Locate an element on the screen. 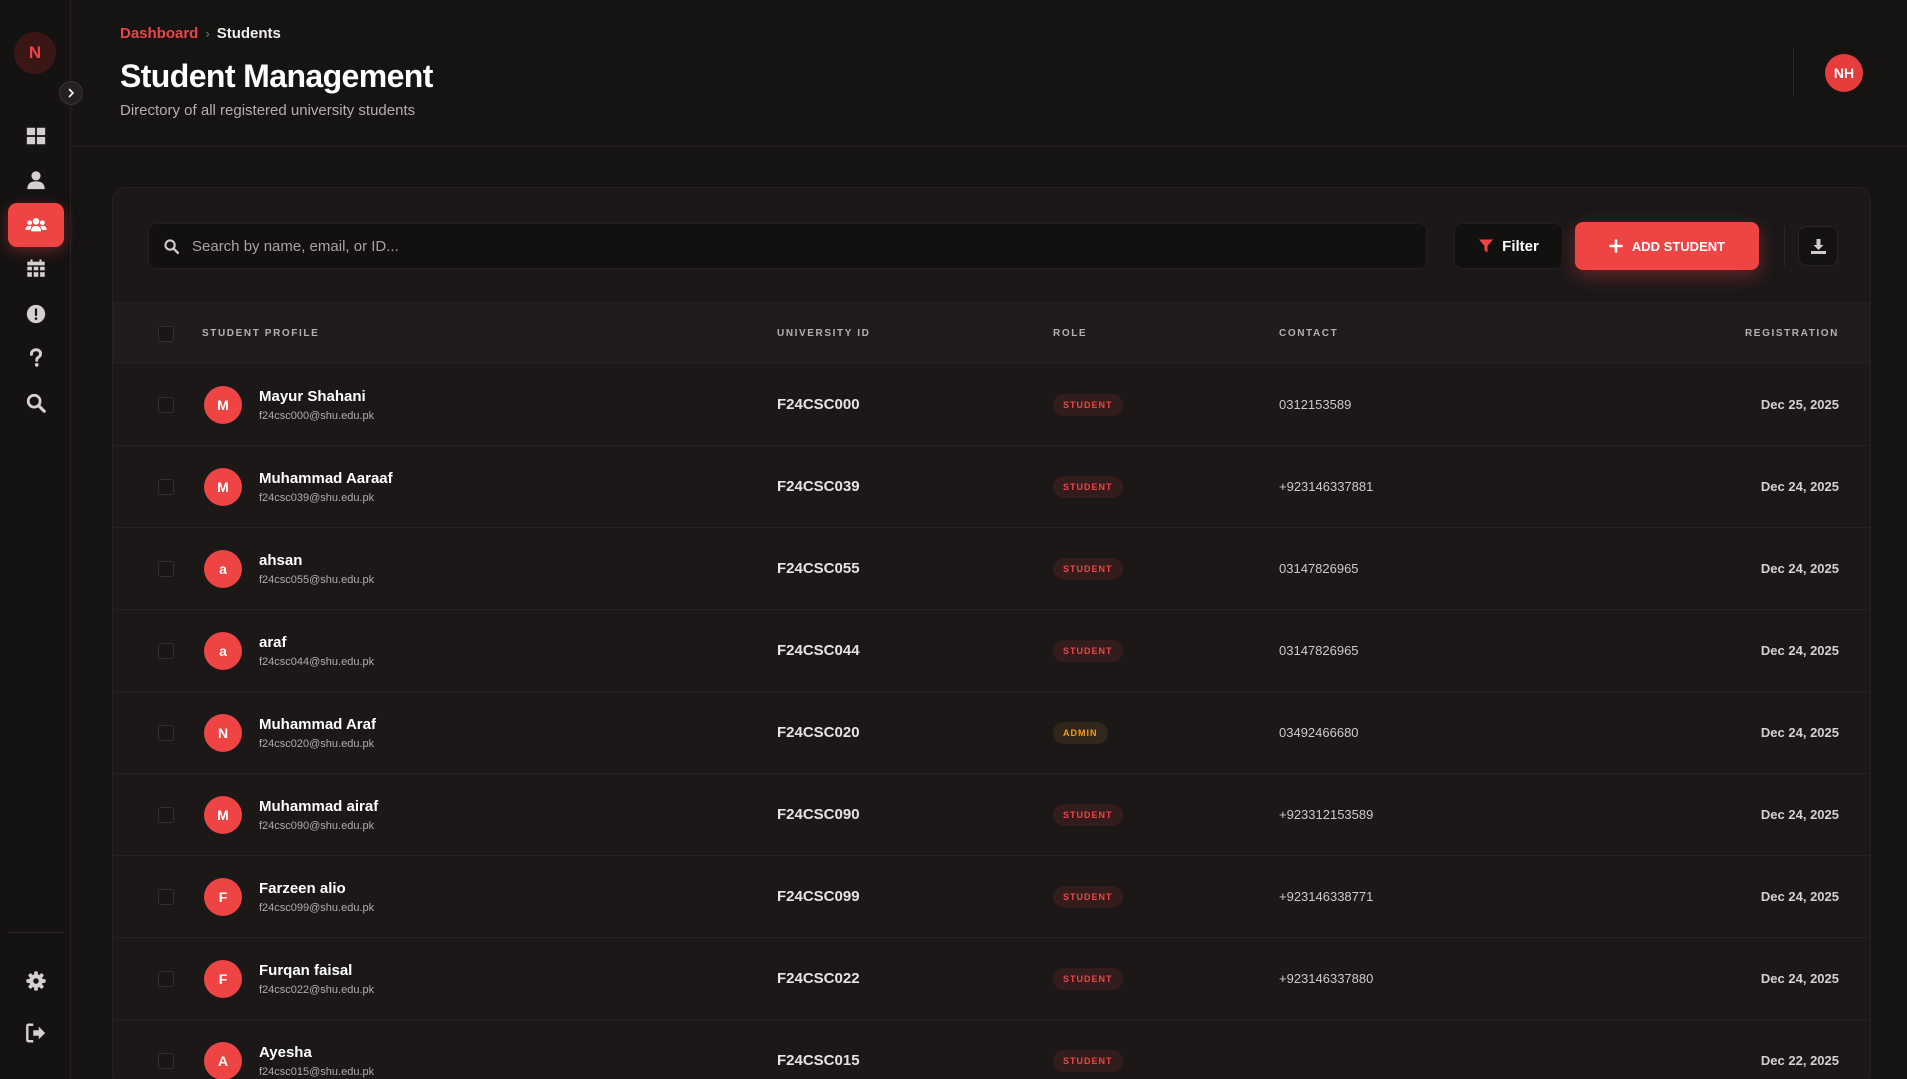 The width and height of the screenshot is (1907, 1079). search-icon is located at coordinates (36, 403).